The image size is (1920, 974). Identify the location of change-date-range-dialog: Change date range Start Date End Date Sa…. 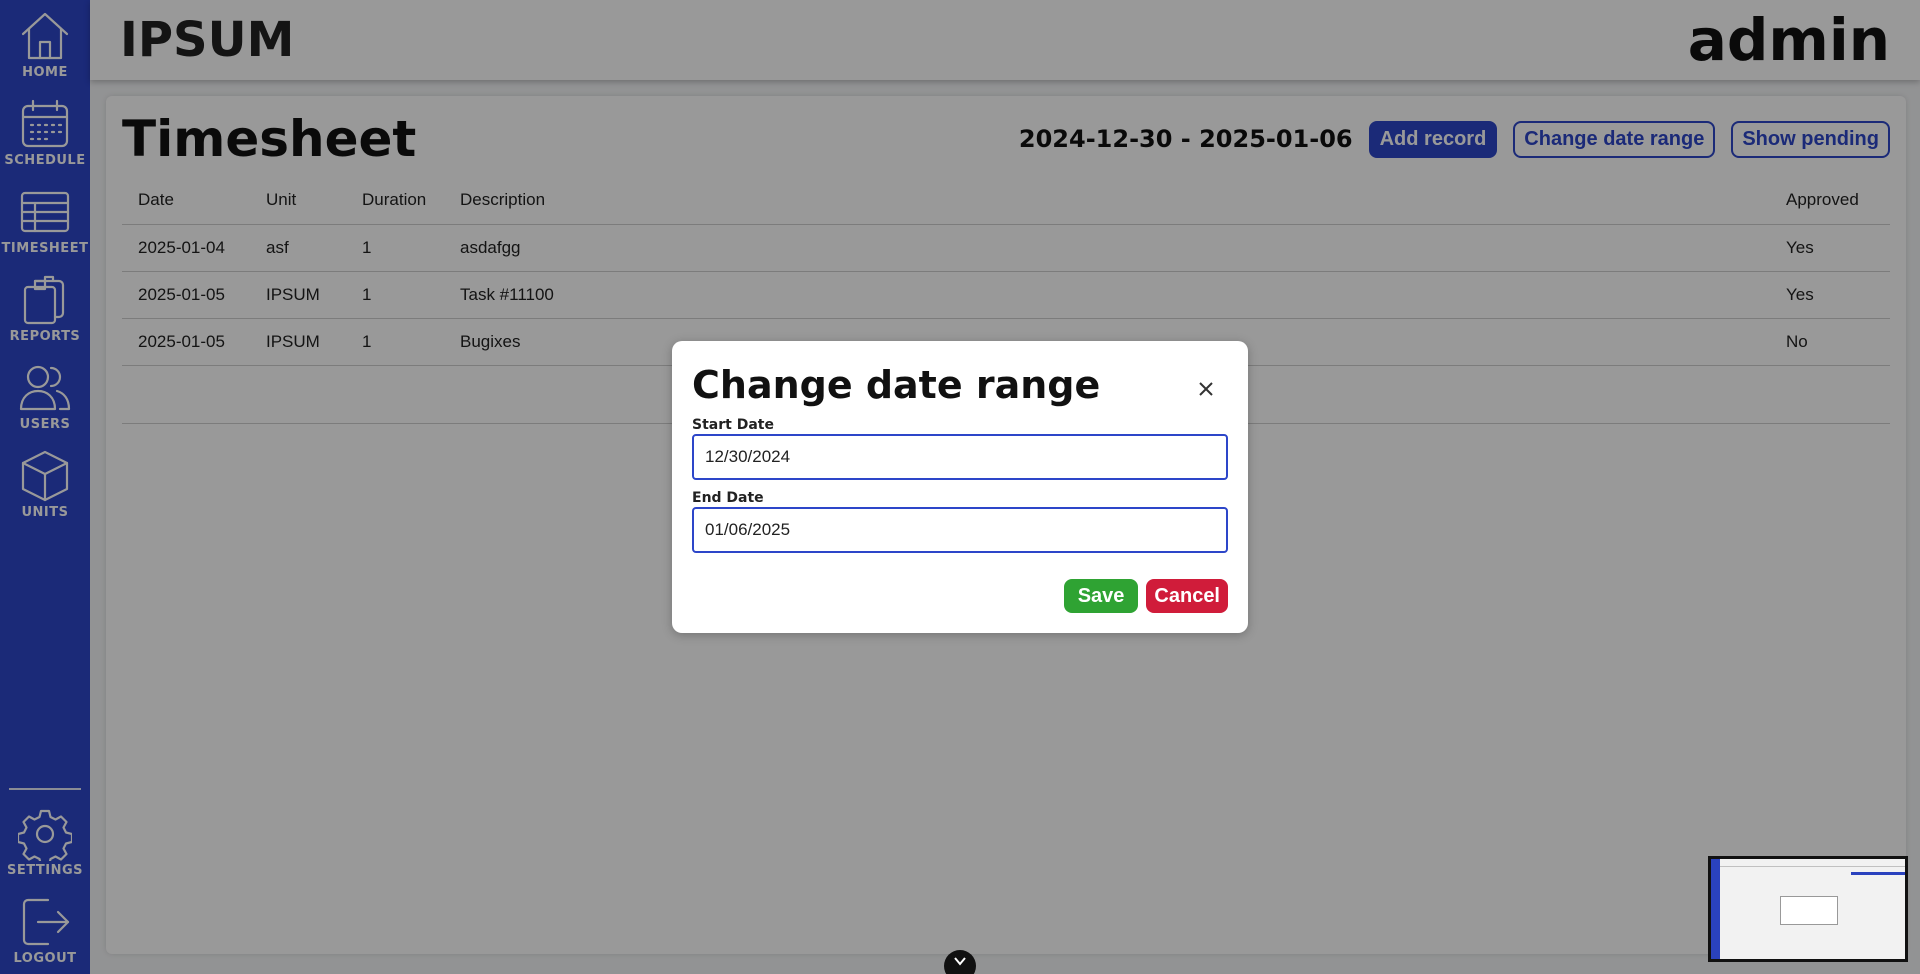
(960, 487).